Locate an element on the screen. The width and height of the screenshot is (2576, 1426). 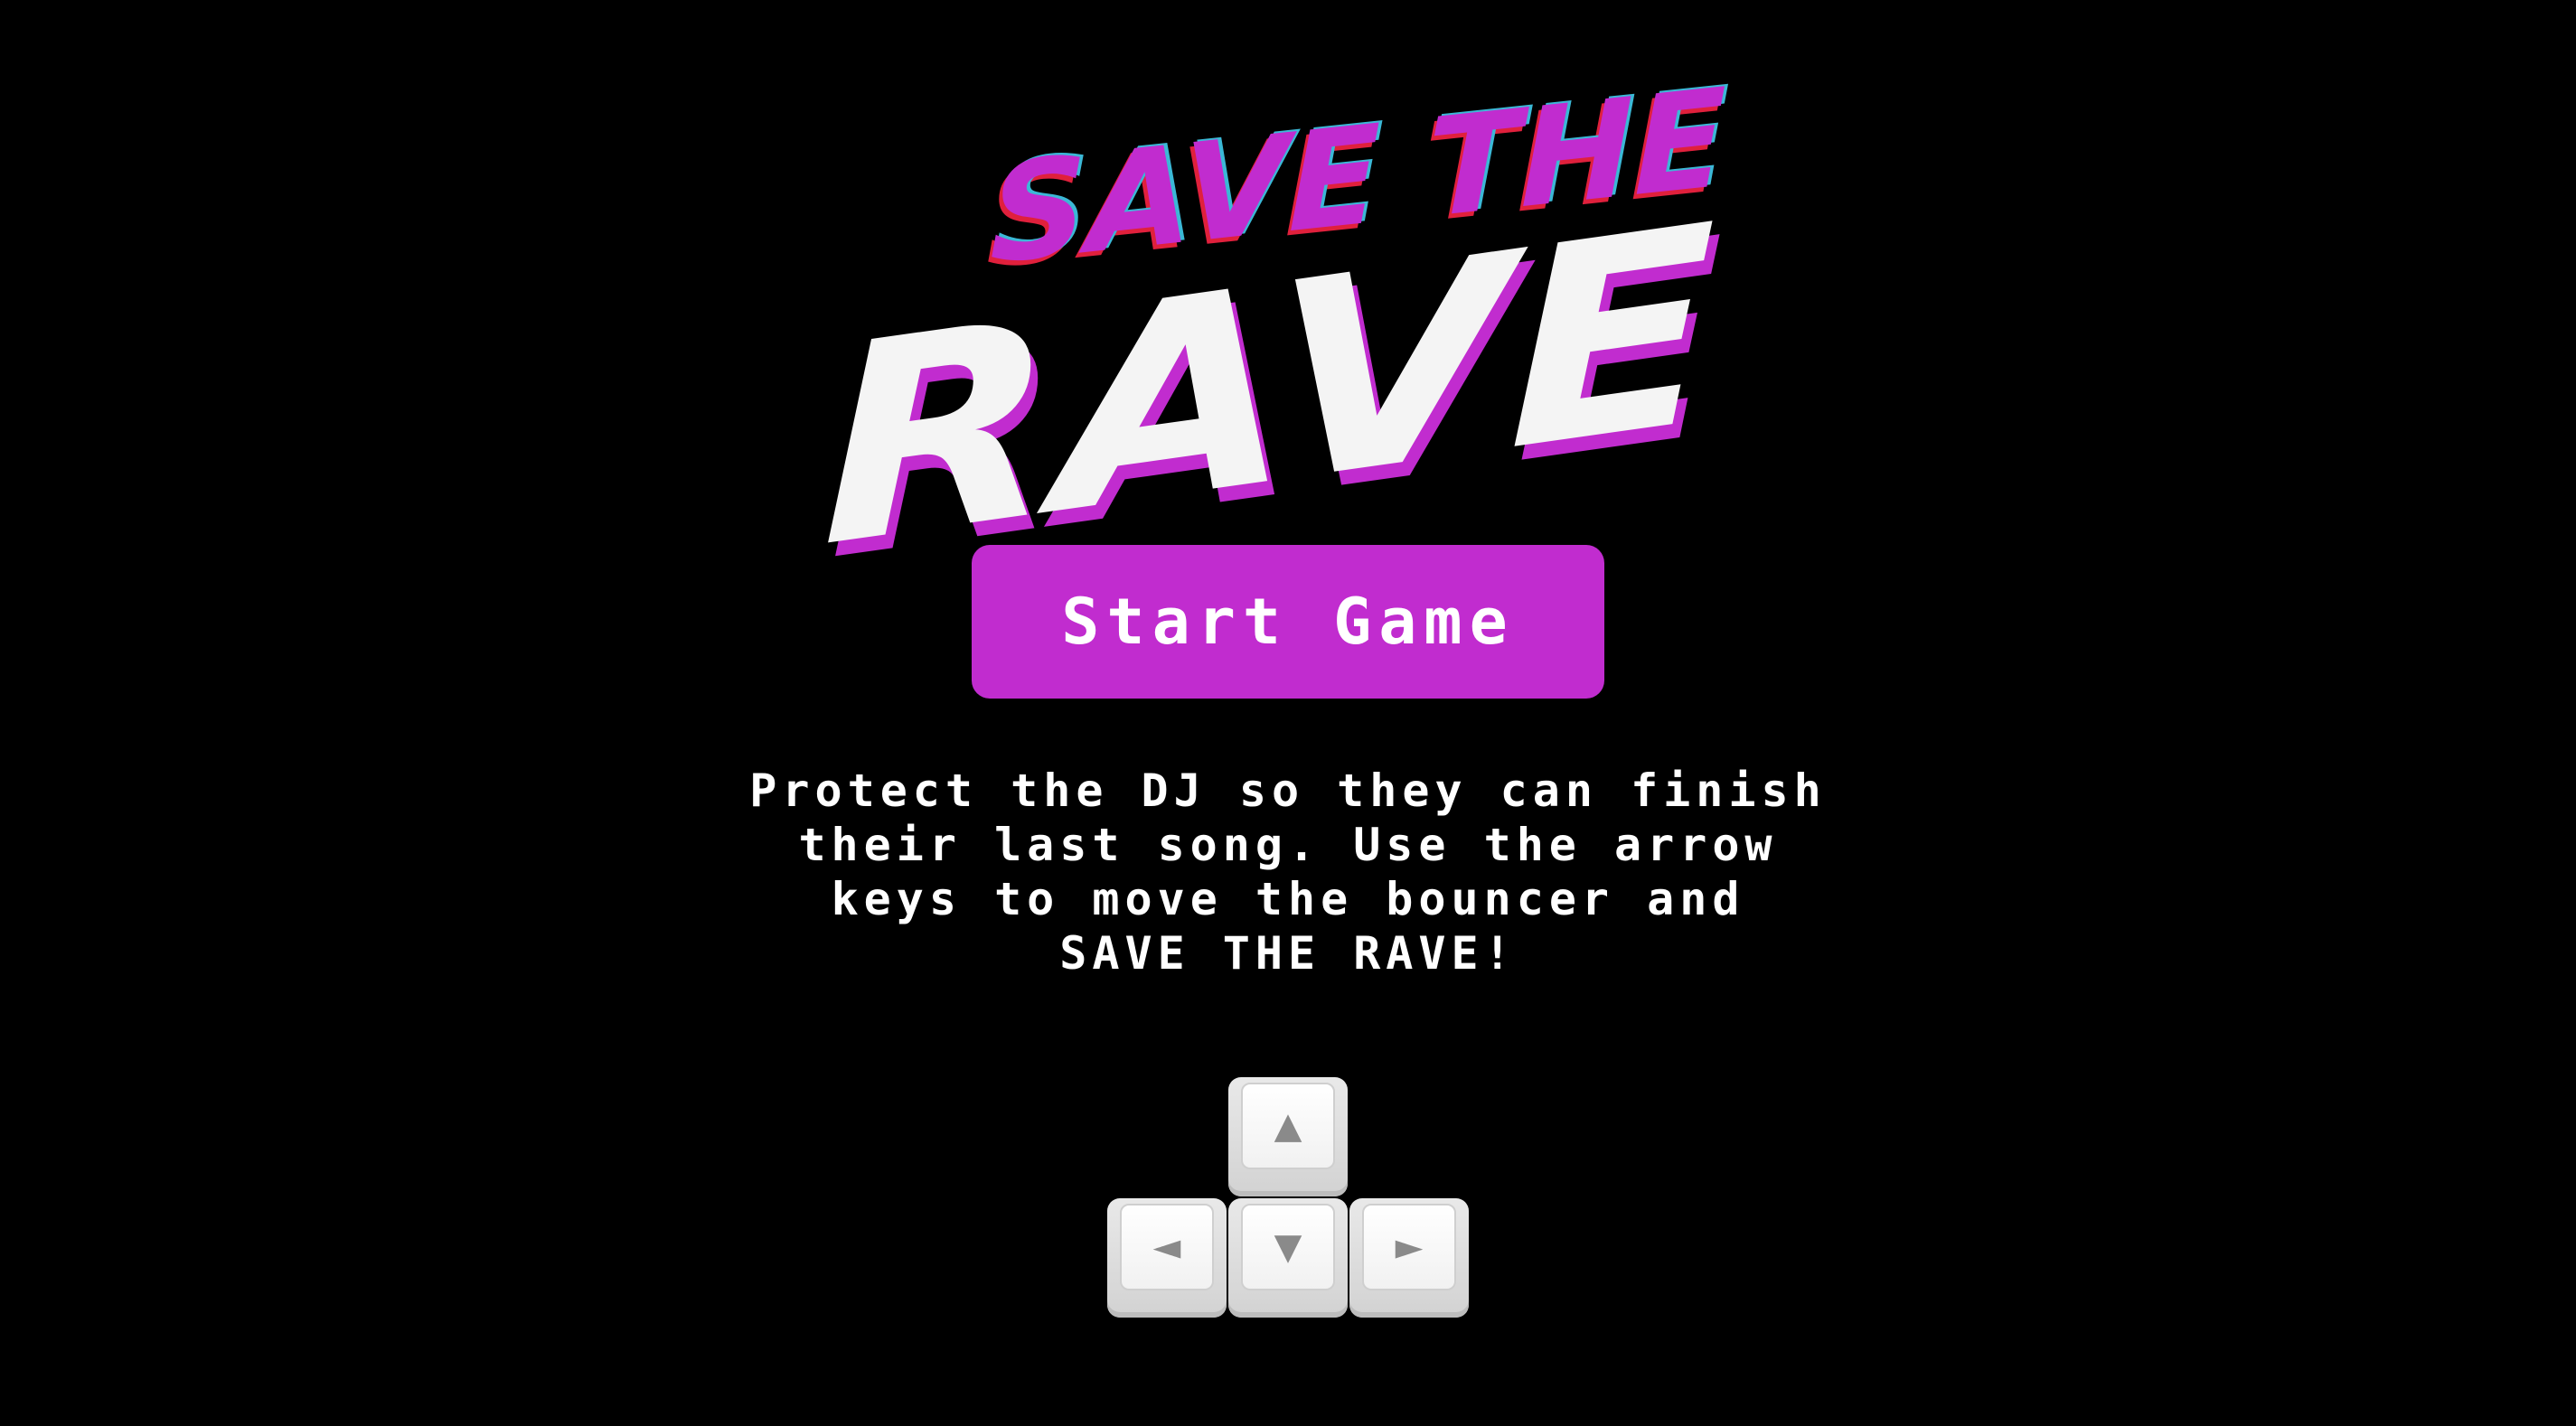
instructions-line-3: keys to move the bouncer and is located at coordinates (1288, 899).